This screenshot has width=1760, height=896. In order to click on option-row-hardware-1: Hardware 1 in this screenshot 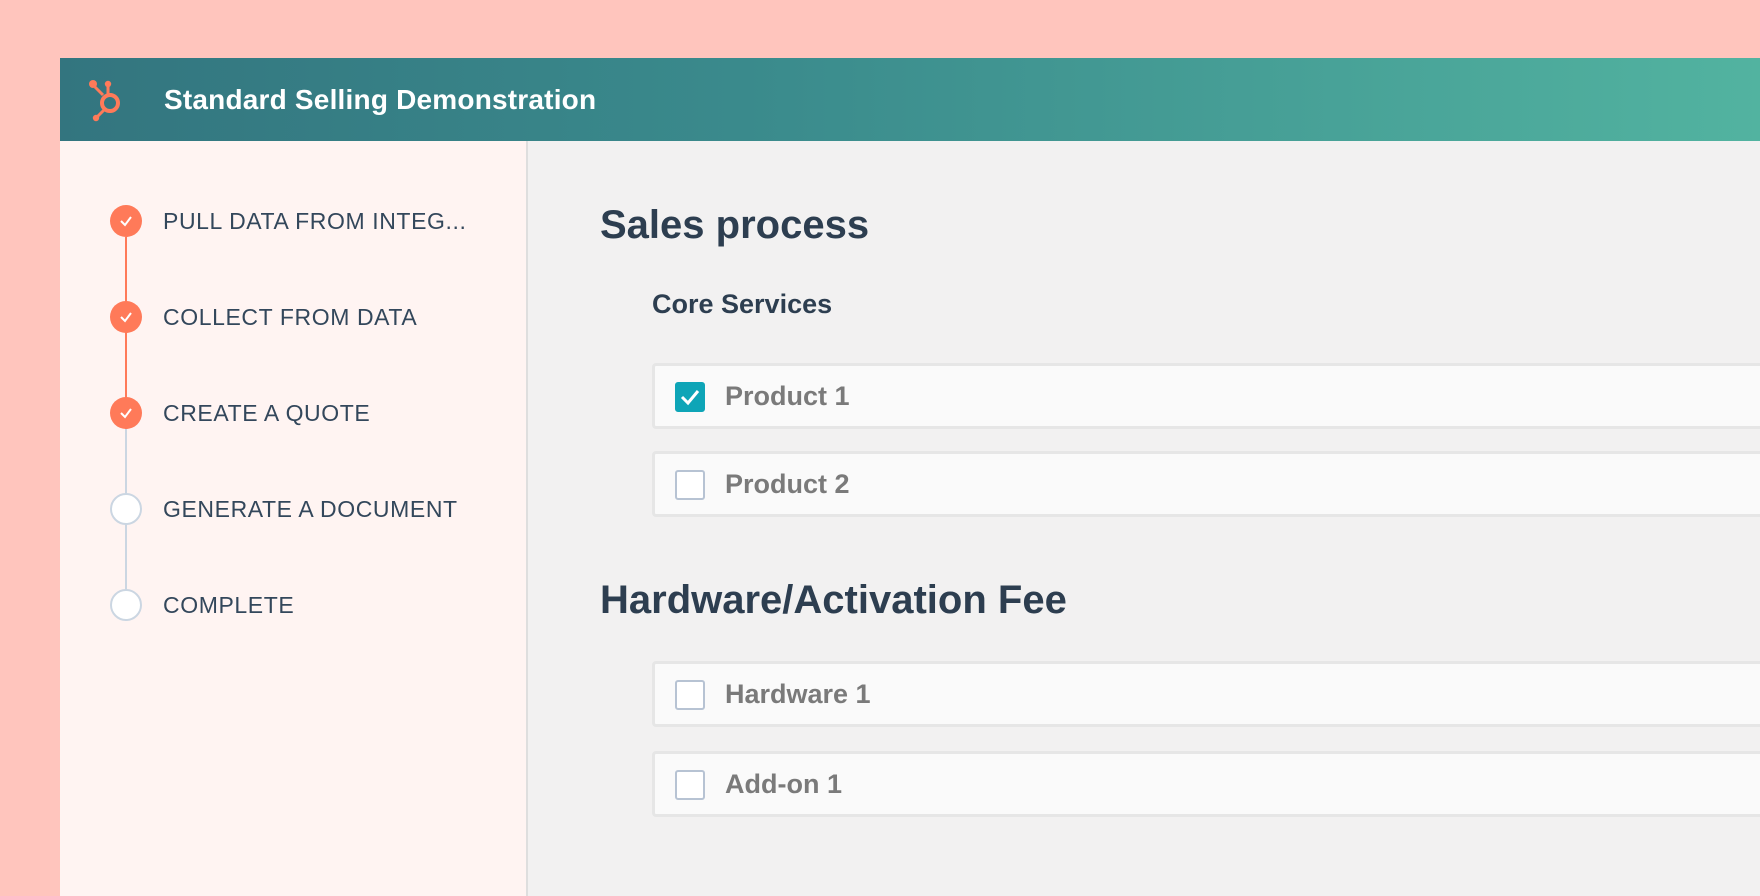, I will do `click(1206, 694)`.